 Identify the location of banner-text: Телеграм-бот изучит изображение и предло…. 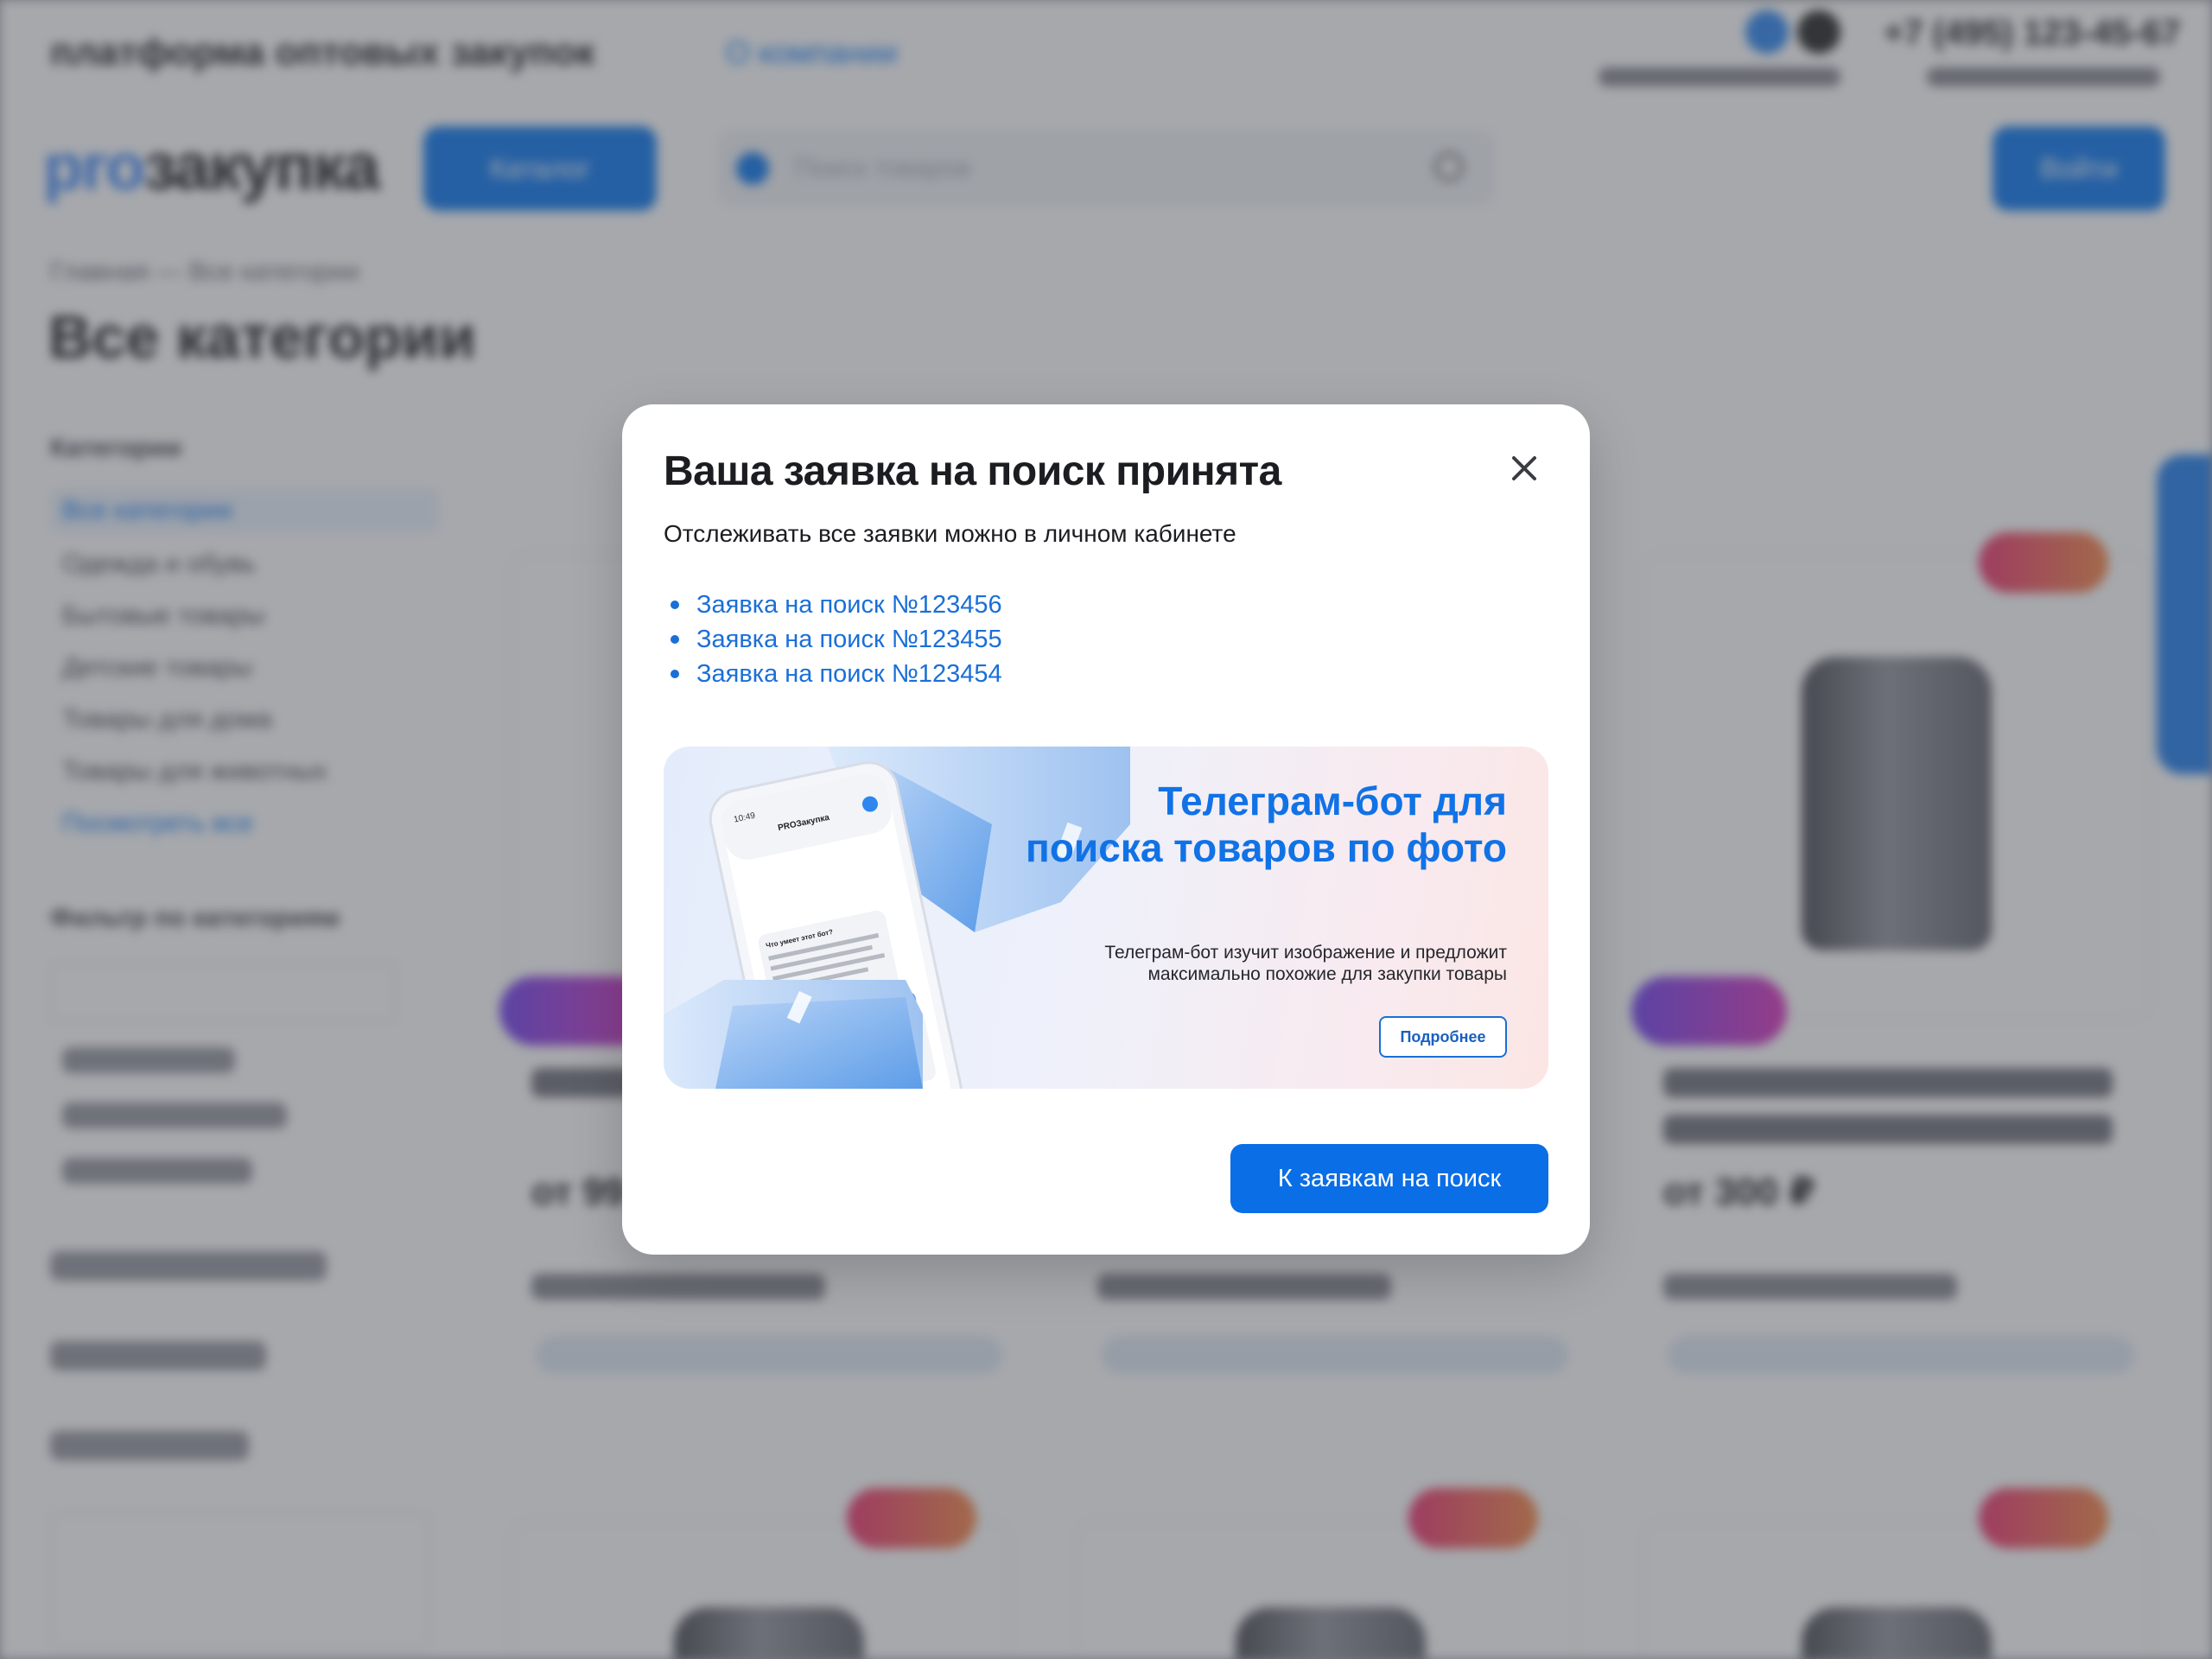
(1305, 963).